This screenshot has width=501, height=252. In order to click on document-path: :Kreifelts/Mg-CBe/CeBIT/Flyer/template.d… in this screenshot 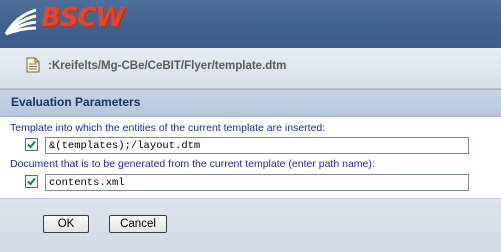, I will do `click(167, 66)`.